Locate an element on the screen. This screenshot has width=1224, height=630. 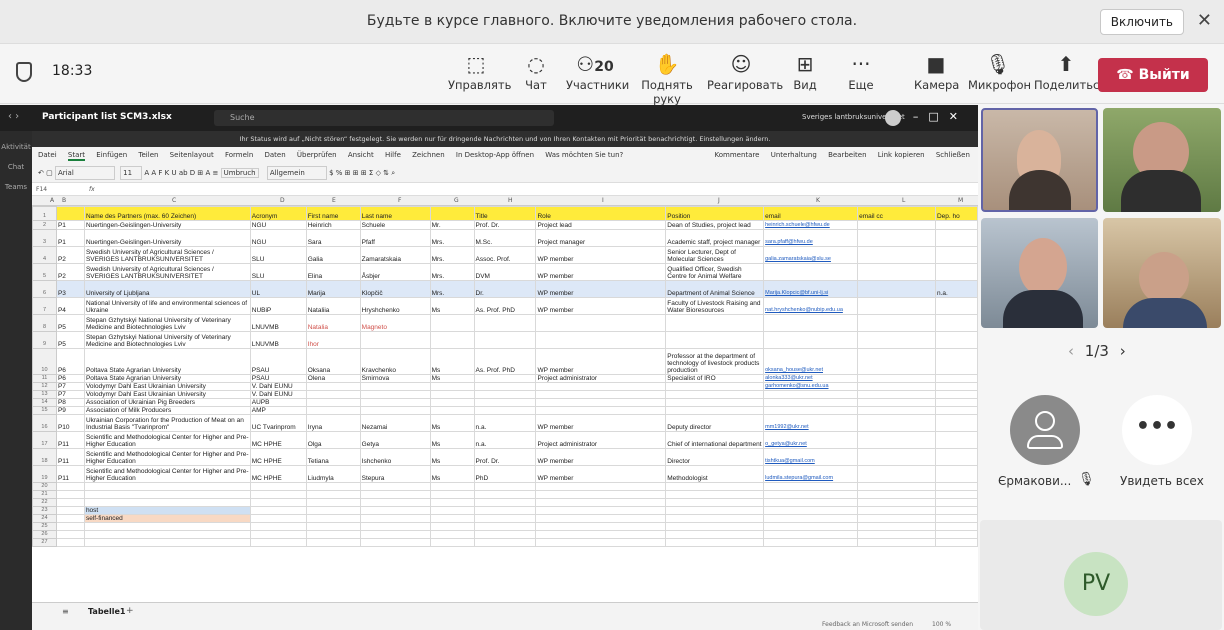
cell-last: Kravchenko is located at coordinates (395, 361).